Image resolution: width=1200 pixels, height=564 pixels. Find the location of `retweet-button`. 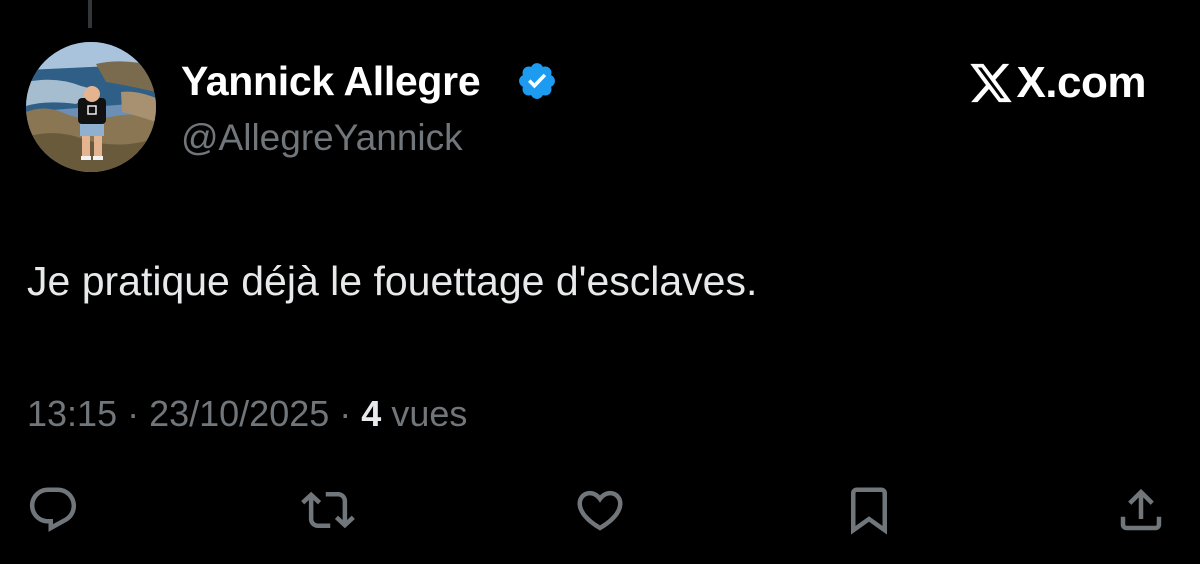

retweet-button is located at coordinates (328, 510).